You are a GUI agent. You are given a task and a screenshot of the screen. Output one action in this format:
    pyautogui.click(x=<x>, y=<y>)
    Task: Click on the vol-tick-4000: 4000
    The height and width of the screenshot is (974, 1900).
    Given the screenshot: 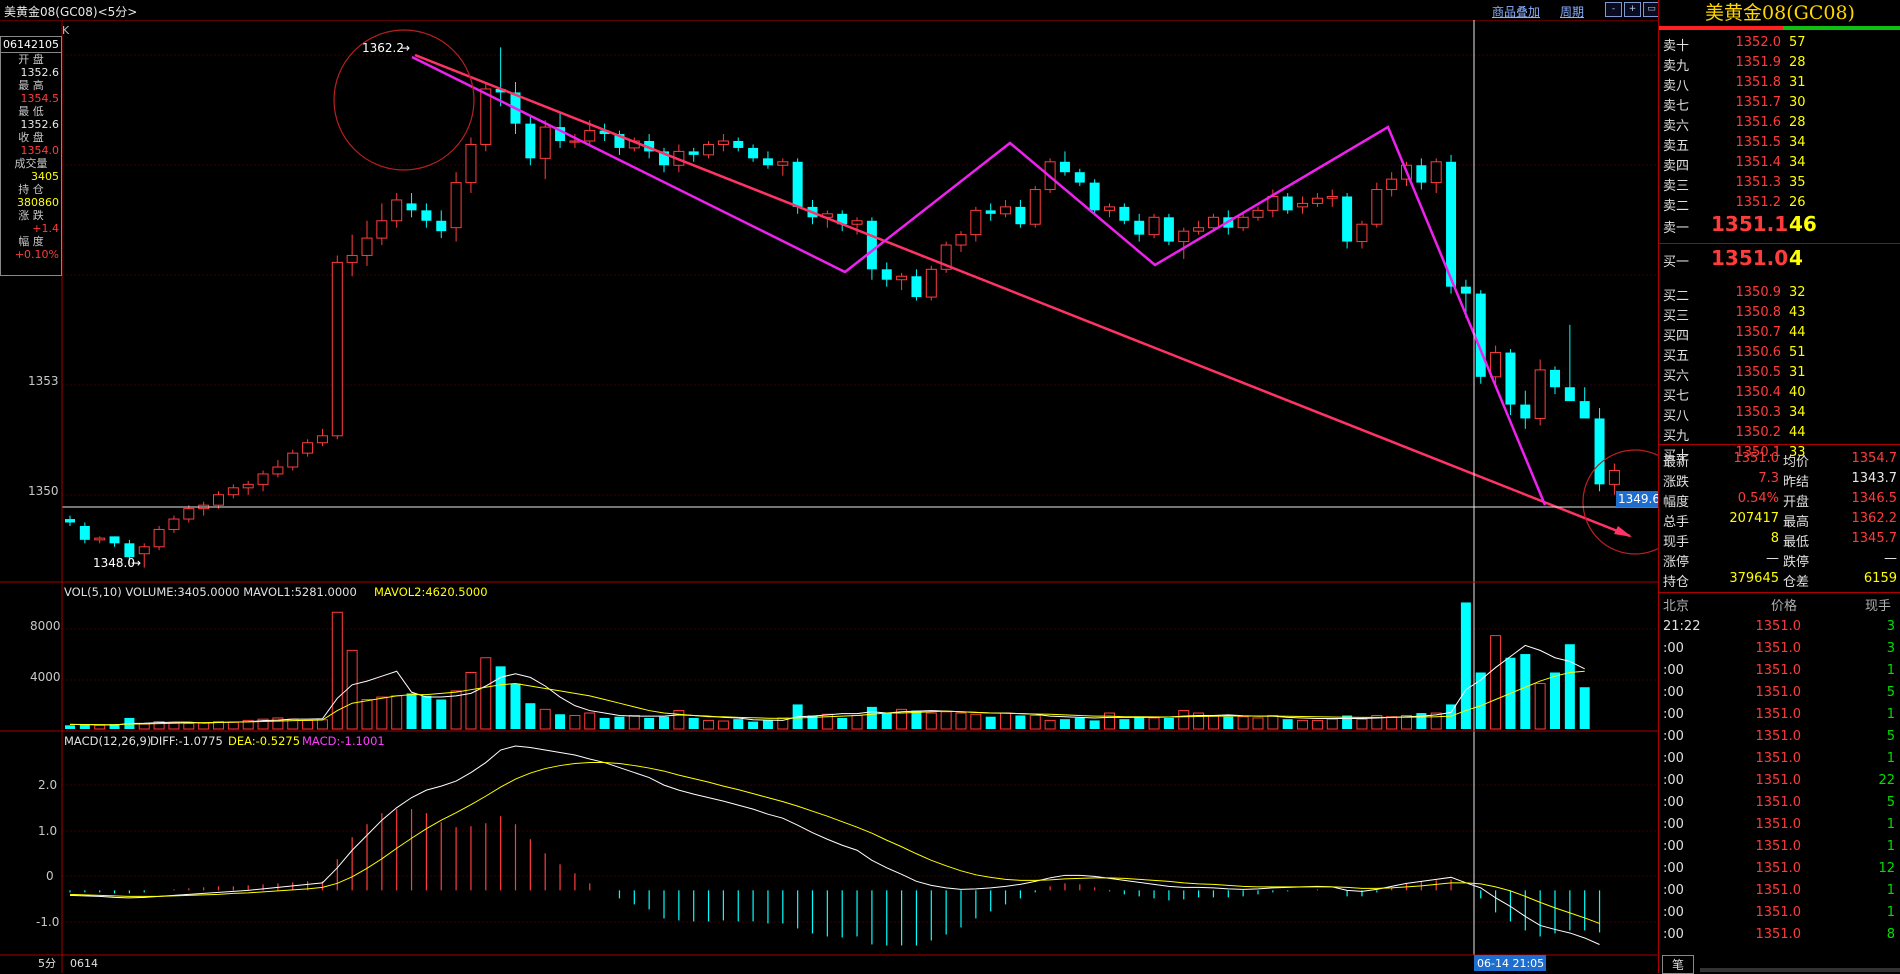 What is the action you would take?
    pyautogui.click(x=45, y=677)
    